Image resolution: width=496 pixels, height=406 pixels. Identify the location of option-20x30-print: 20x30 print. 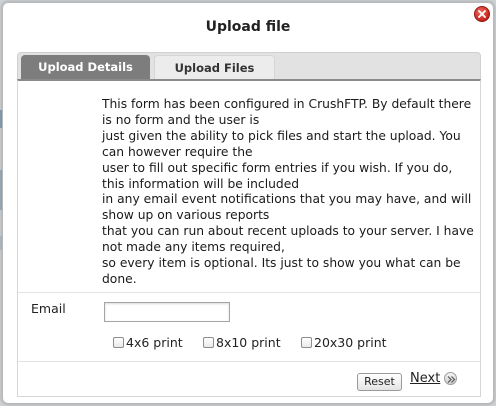
(344, 342).